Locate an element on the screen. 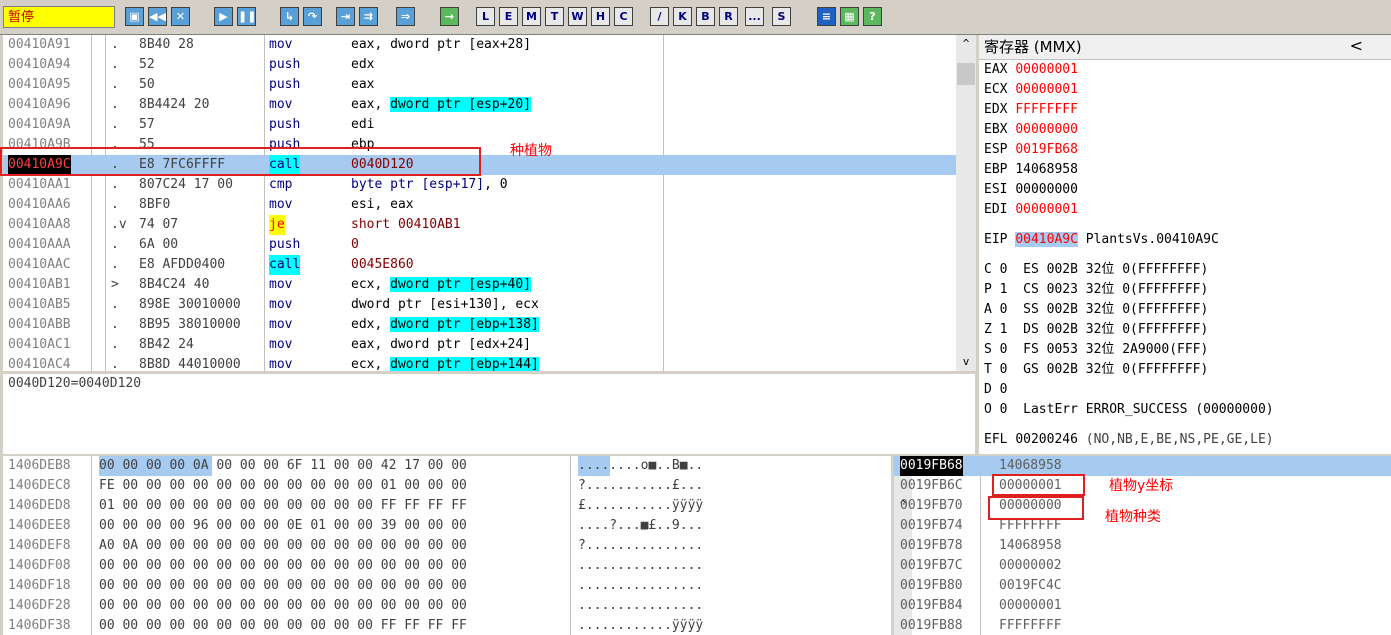 This screenshot has height=635, width=1391. disasm-row: 00410AAA. 6A 00 push 0 is located at coordinates (479, 245).